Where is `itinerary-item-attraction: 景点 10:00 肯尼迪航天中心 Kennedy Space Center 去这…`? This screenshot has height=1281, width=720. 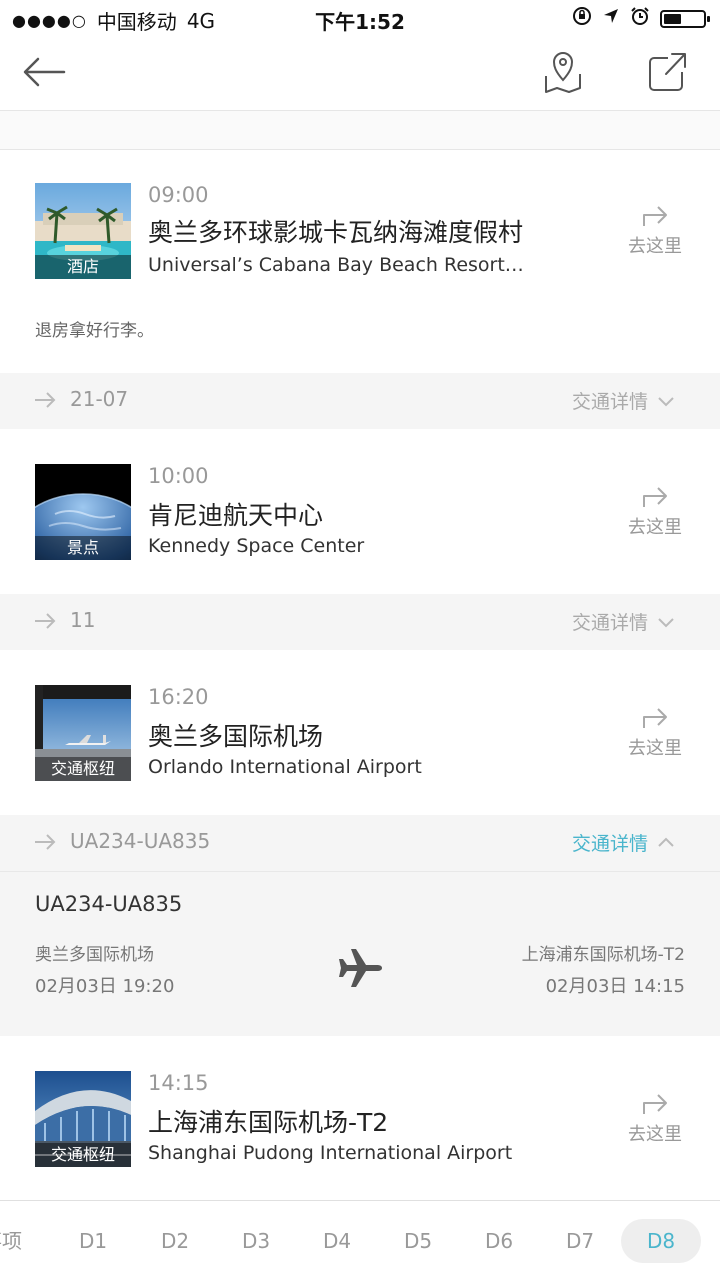
itinerary-item-attraction: 景点 10:00 肯尼迪航天中心 Kennedy Space Center 去这… is located at coordinates (360, 511).